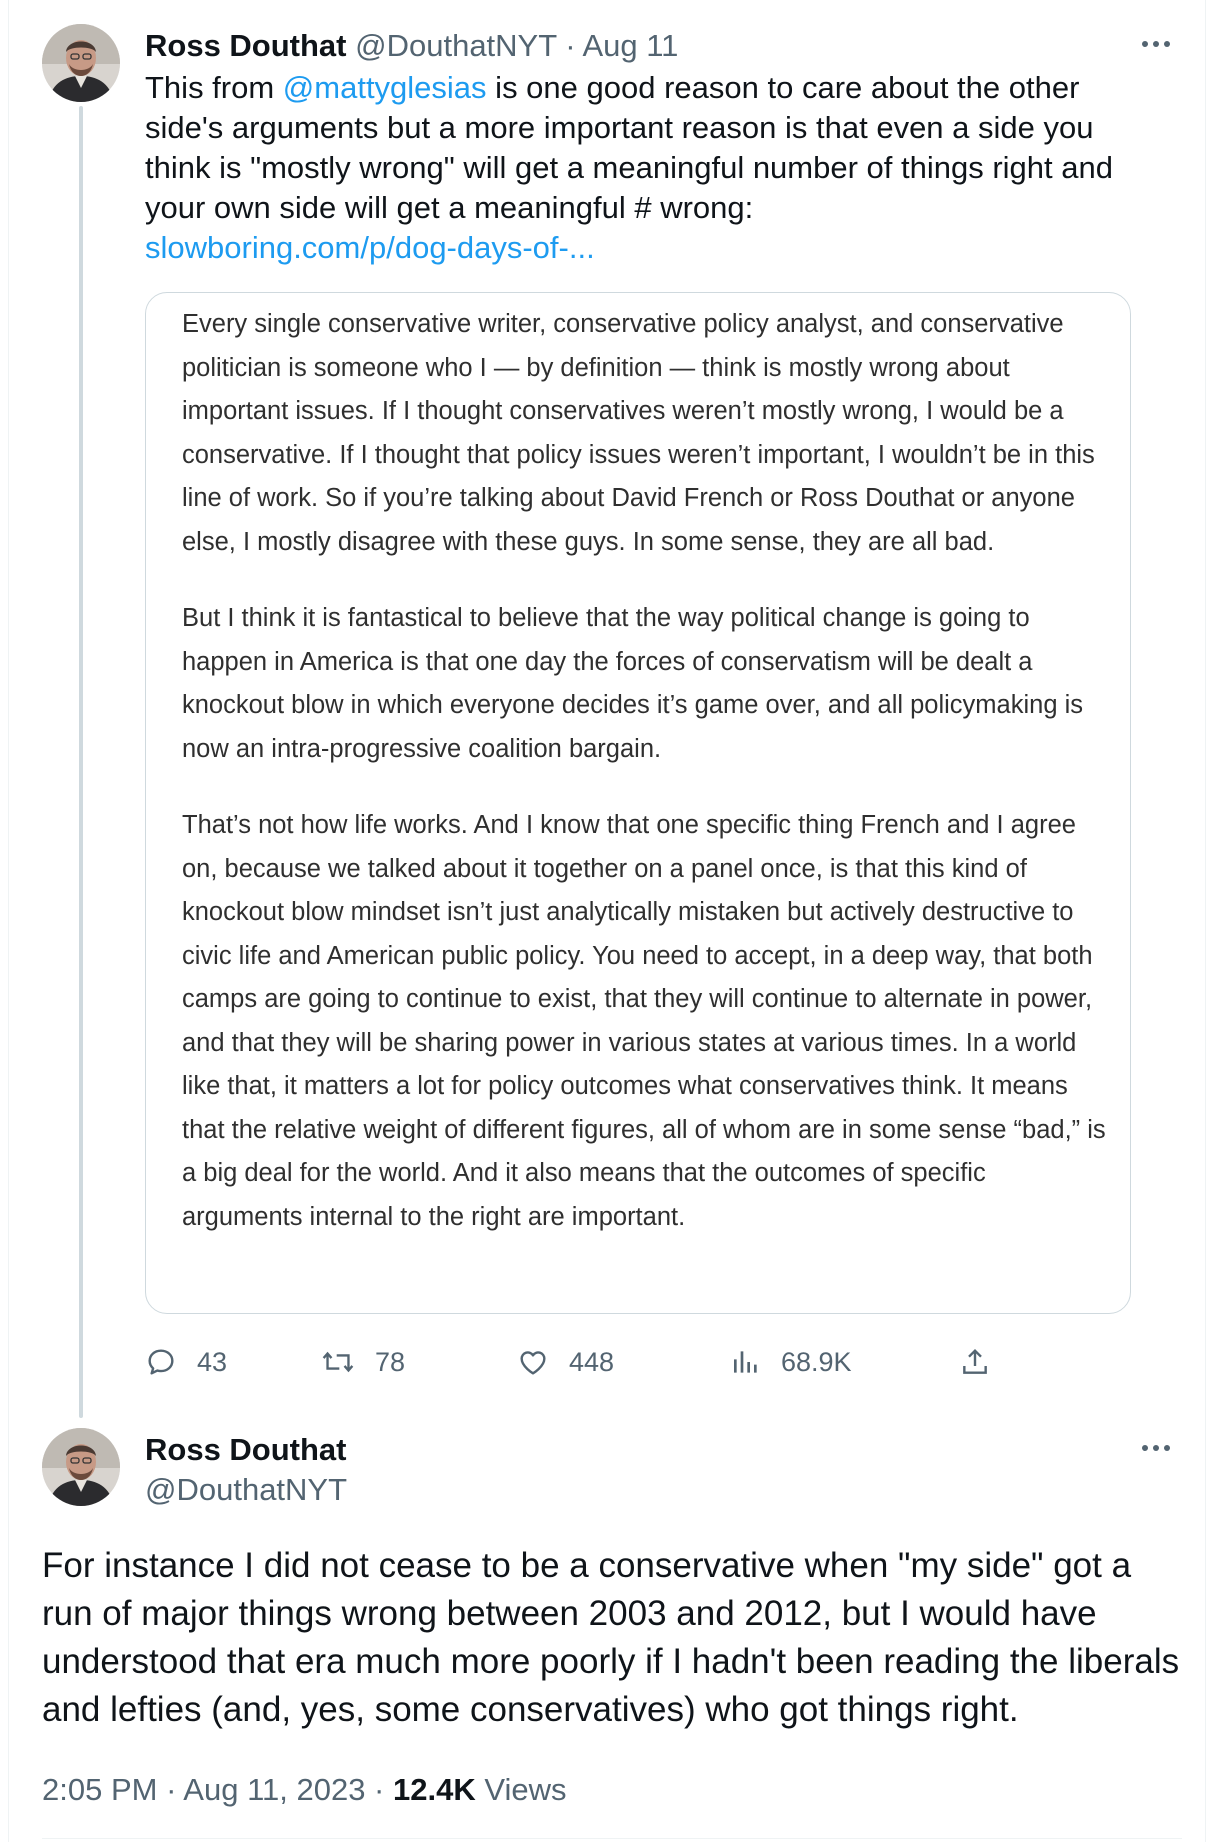 The width and height of the screenshot is (1214, 1842). I want to click on tweet-date: Aug 11, so click(630, 45).